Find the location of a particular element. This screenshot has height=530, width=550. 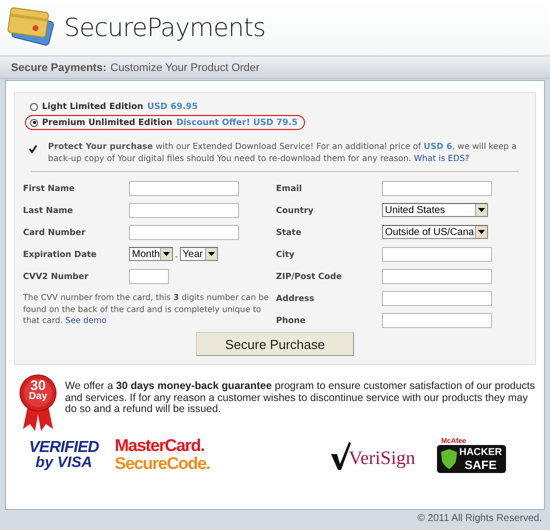

help-text: The CVV number from the card, this 3 digits number can be found on the back of the card and is completely unique to that card. See demo is located at coordinates (146, 309).